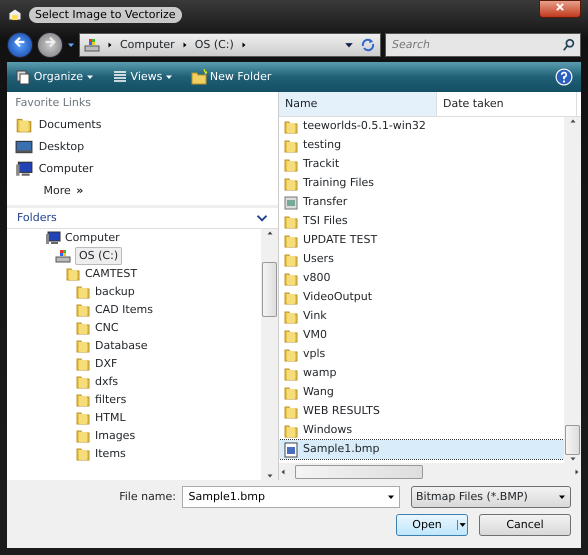 The image size is (588, 555). What do you see at coordinates (15, 15) in the screenshot?
I see `app-icon` at bounding box center [15, 15].